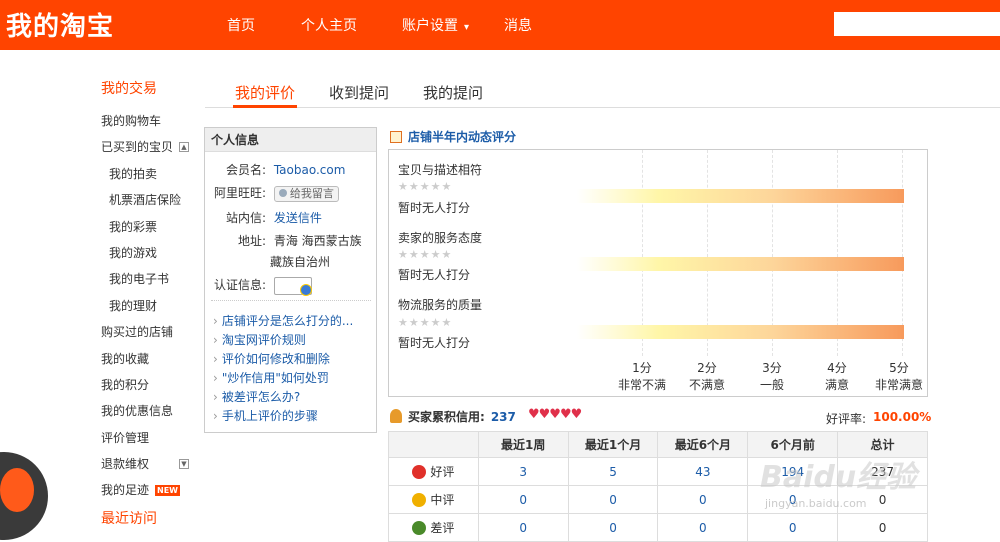 This screenshot has height=542, width=1000. I want to click on cert-label: 认证信息:, so click(239, 285).